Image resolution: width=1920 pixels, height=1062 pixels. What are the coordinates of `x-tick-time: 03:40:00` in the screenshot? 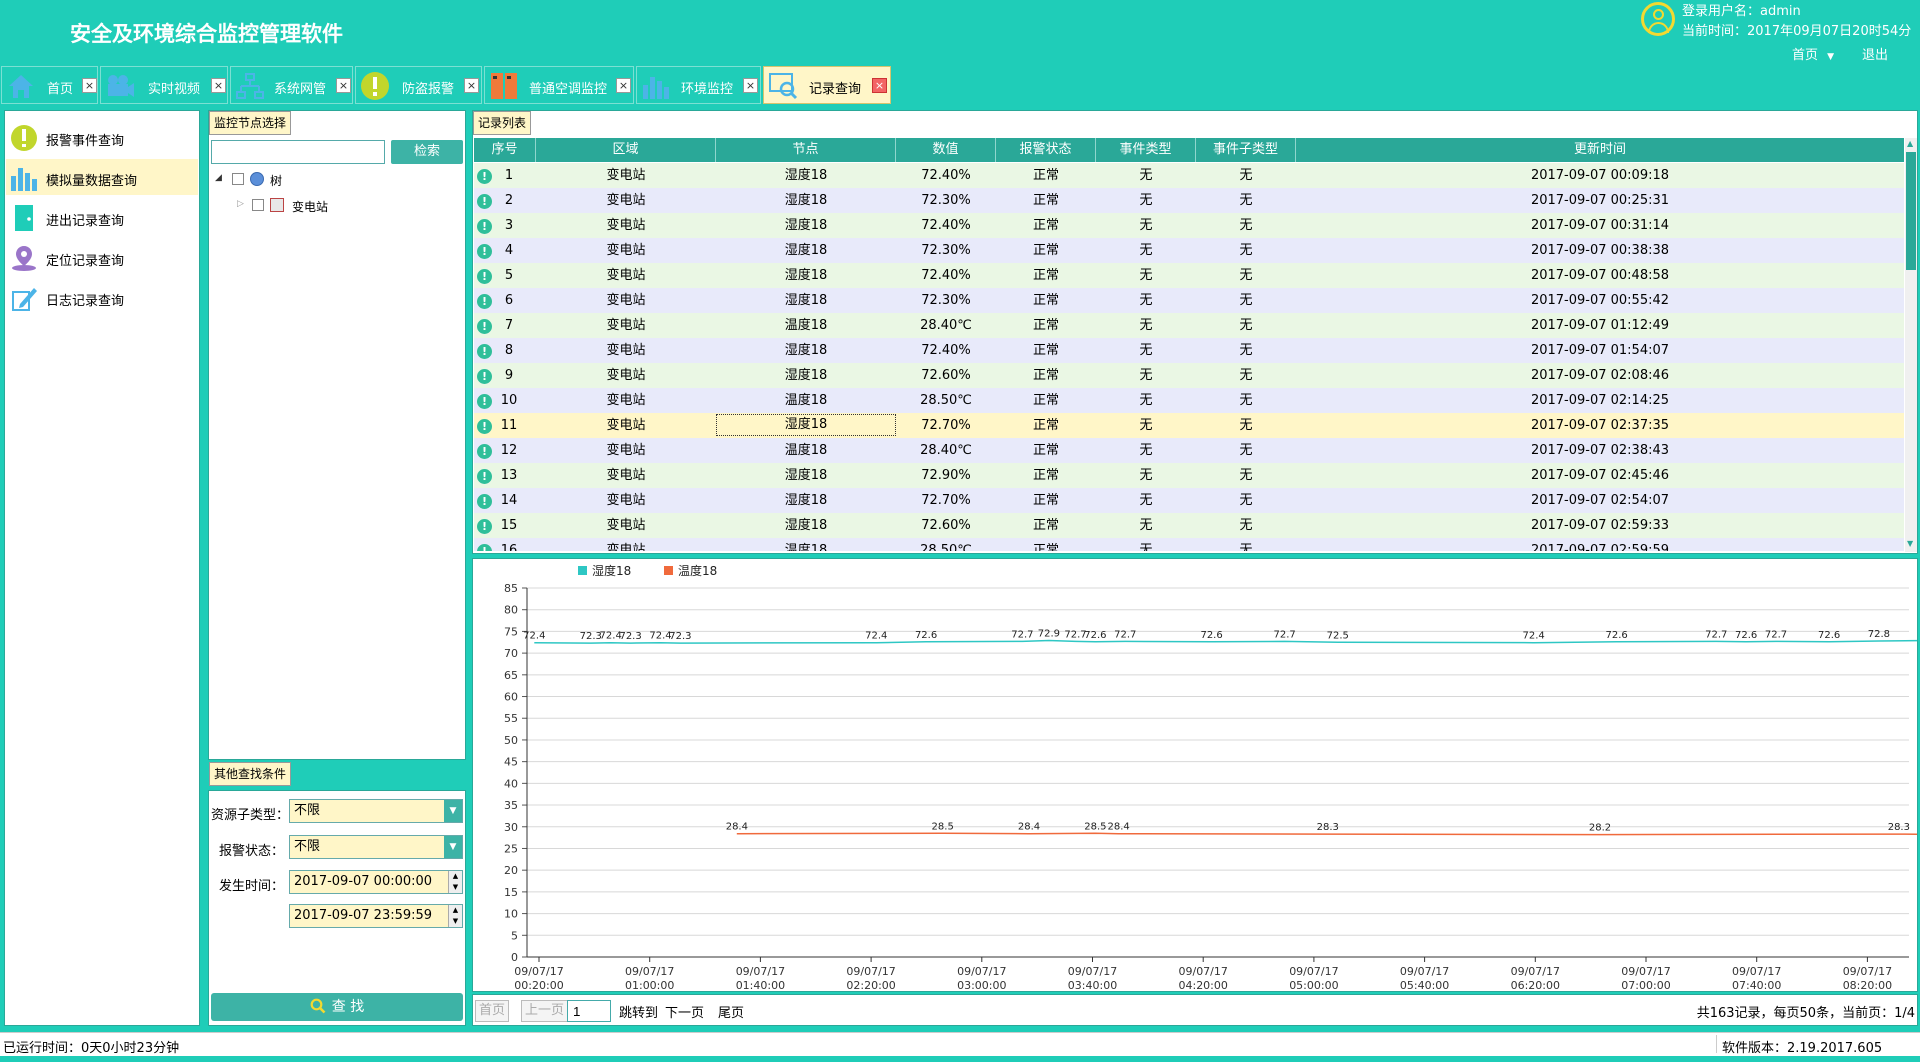 It's located at (1092, 985).